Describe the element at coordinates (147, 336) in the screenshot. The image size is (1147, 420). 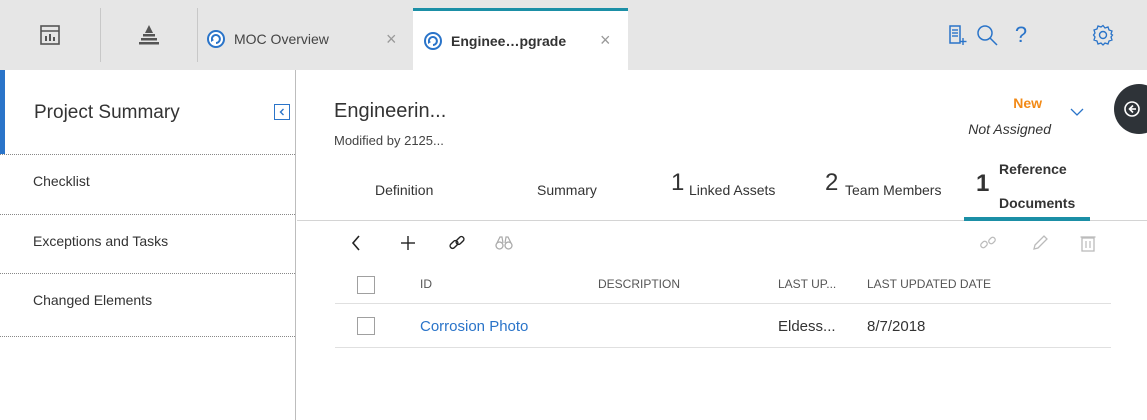
I see `divider` at that location.